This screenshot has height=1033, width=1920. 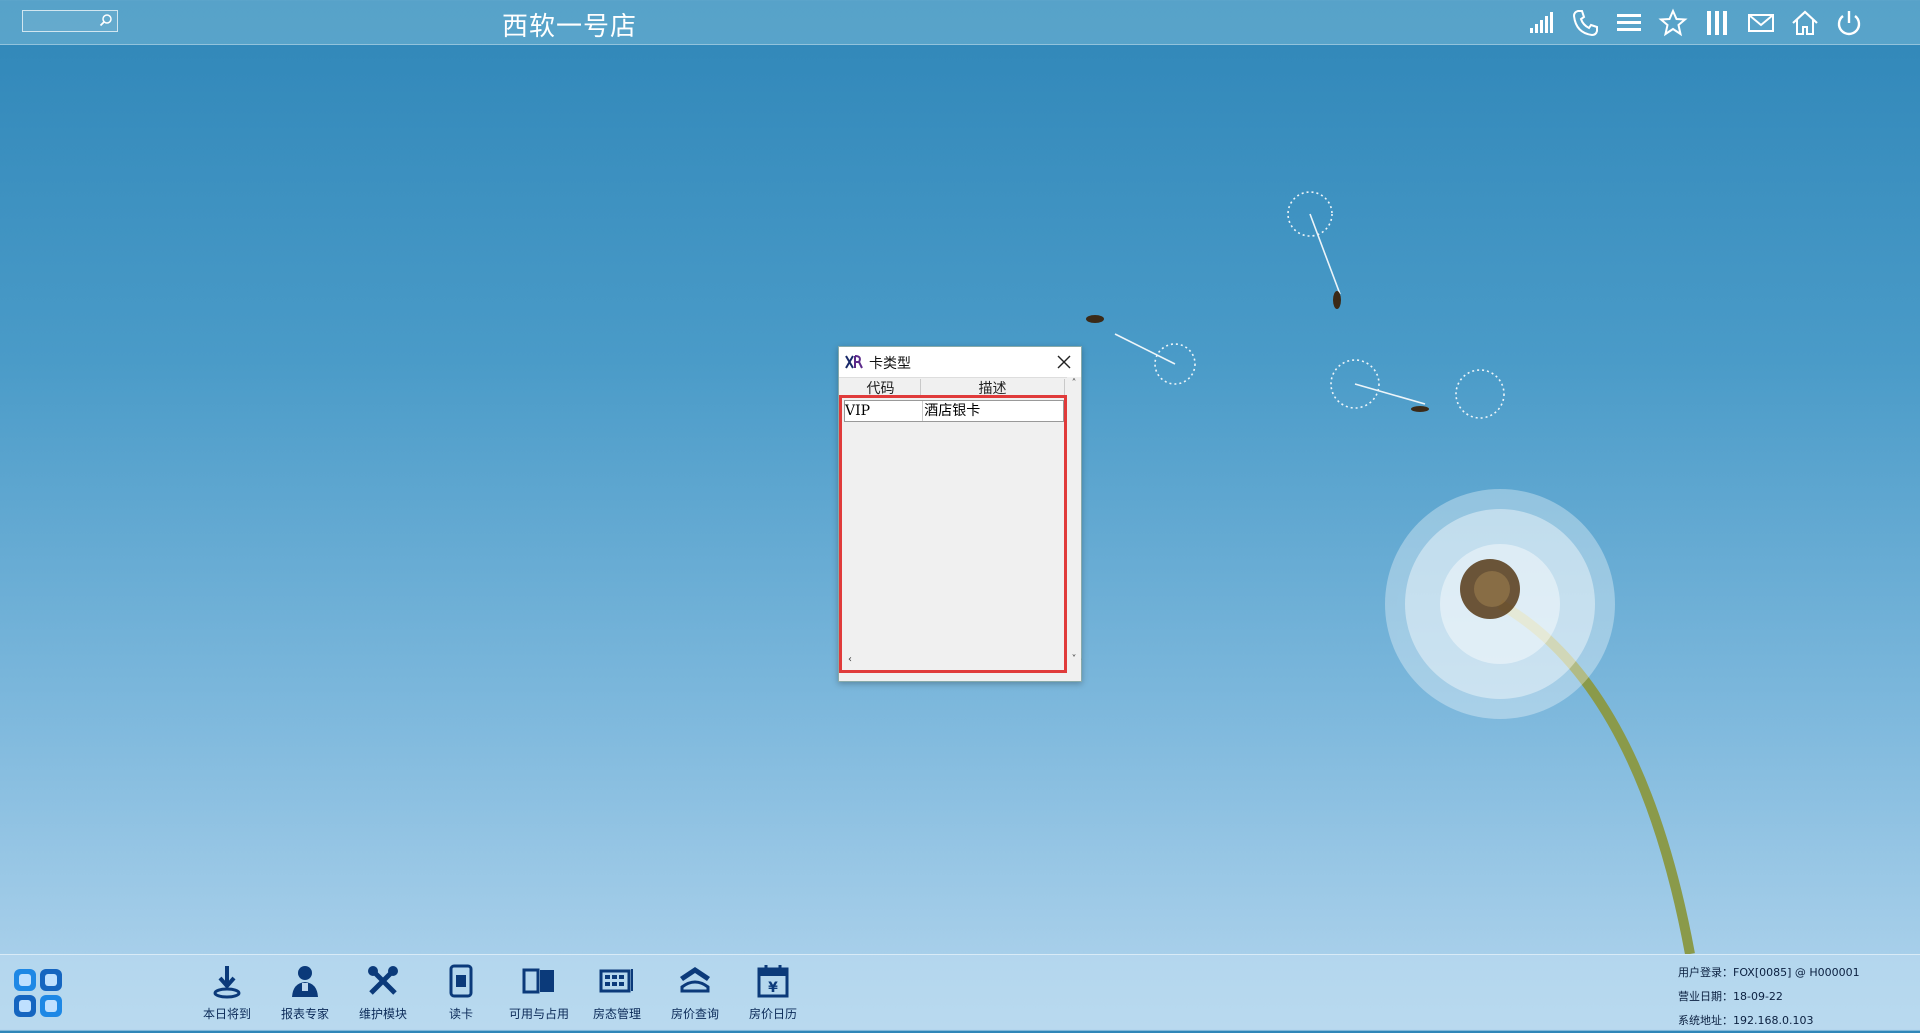 What do you see at coordinates (960, 362) in the screenshot?
I see `dialog-titlebar: 卡类型` at bounding box center [960, 362].